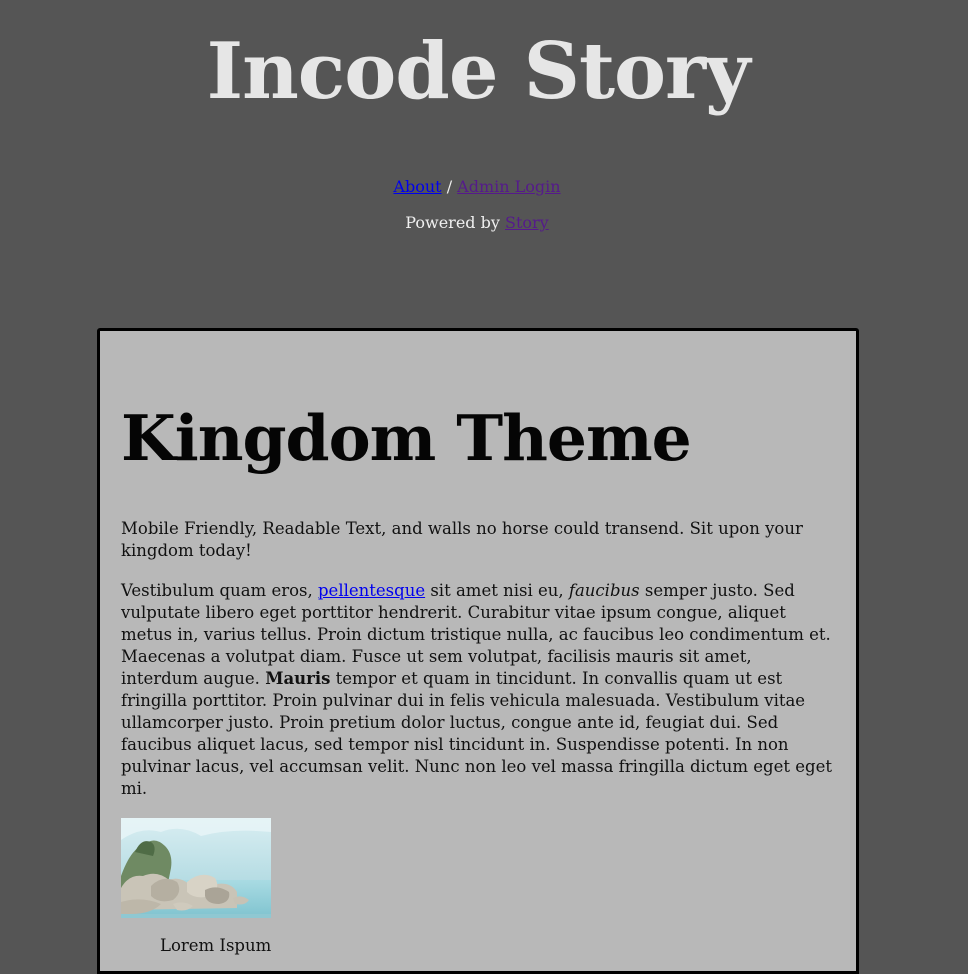 This screenshot has width=968, height=974. Describe the element at coordinates (406, 438) in the screenshot. I see `post-title: Kingdom Theme` at that location.